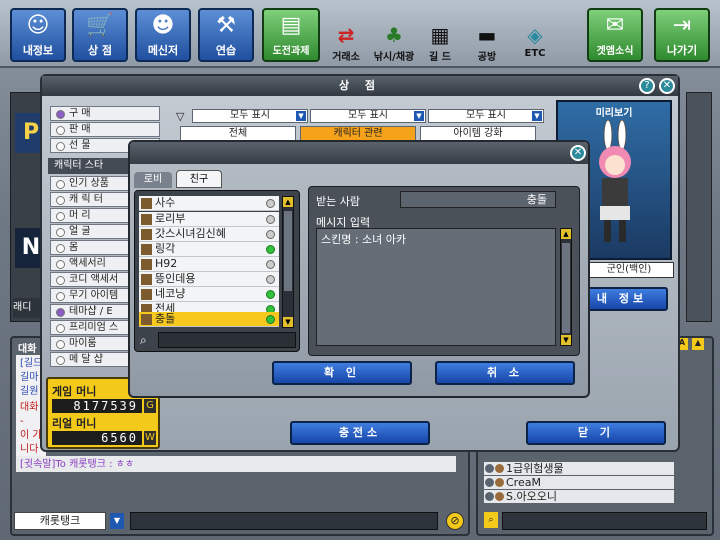 The width and height of the screenshot is (720, 540). I want to click on news-button: ✉ 겟앰소식, so click(615, 35).